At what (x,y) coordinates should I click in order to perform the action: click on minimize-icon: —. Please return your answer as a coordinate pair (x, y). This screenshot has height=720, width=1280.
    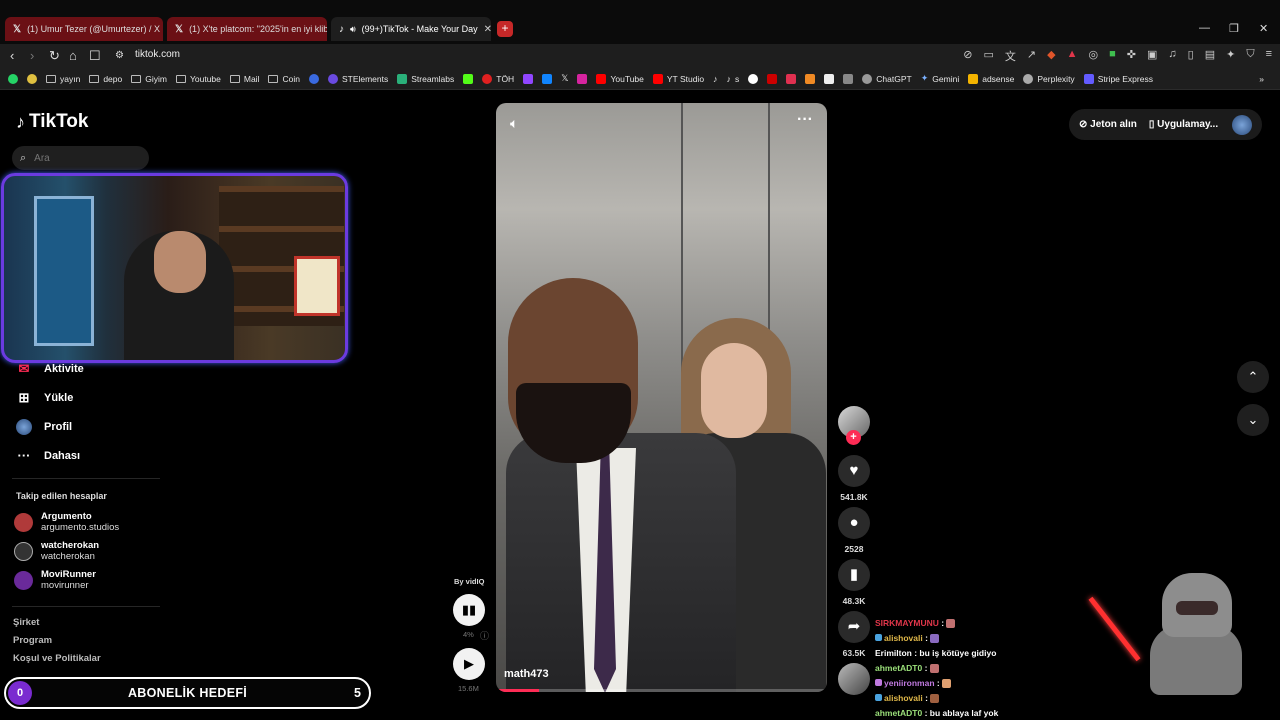
    Looking at the image, I should click on (1204, 28).